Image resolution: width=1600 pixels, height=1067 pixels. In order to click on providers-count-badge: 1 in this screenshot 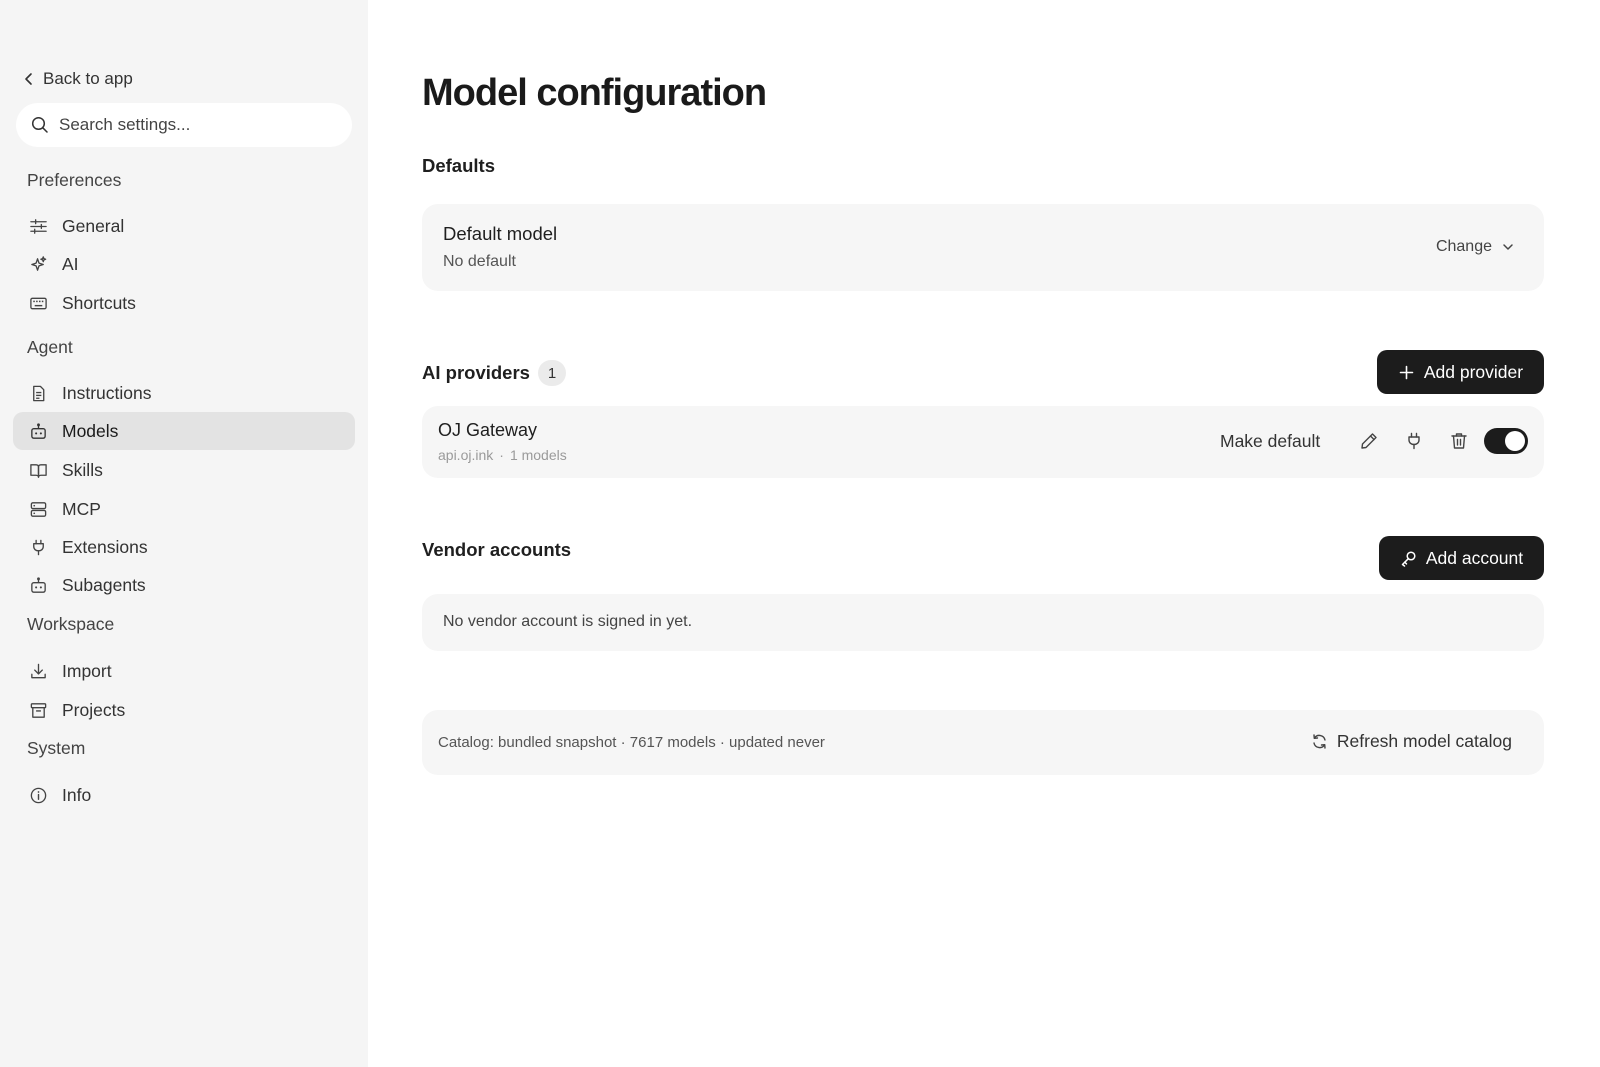, I will do `click(552, 373)`.